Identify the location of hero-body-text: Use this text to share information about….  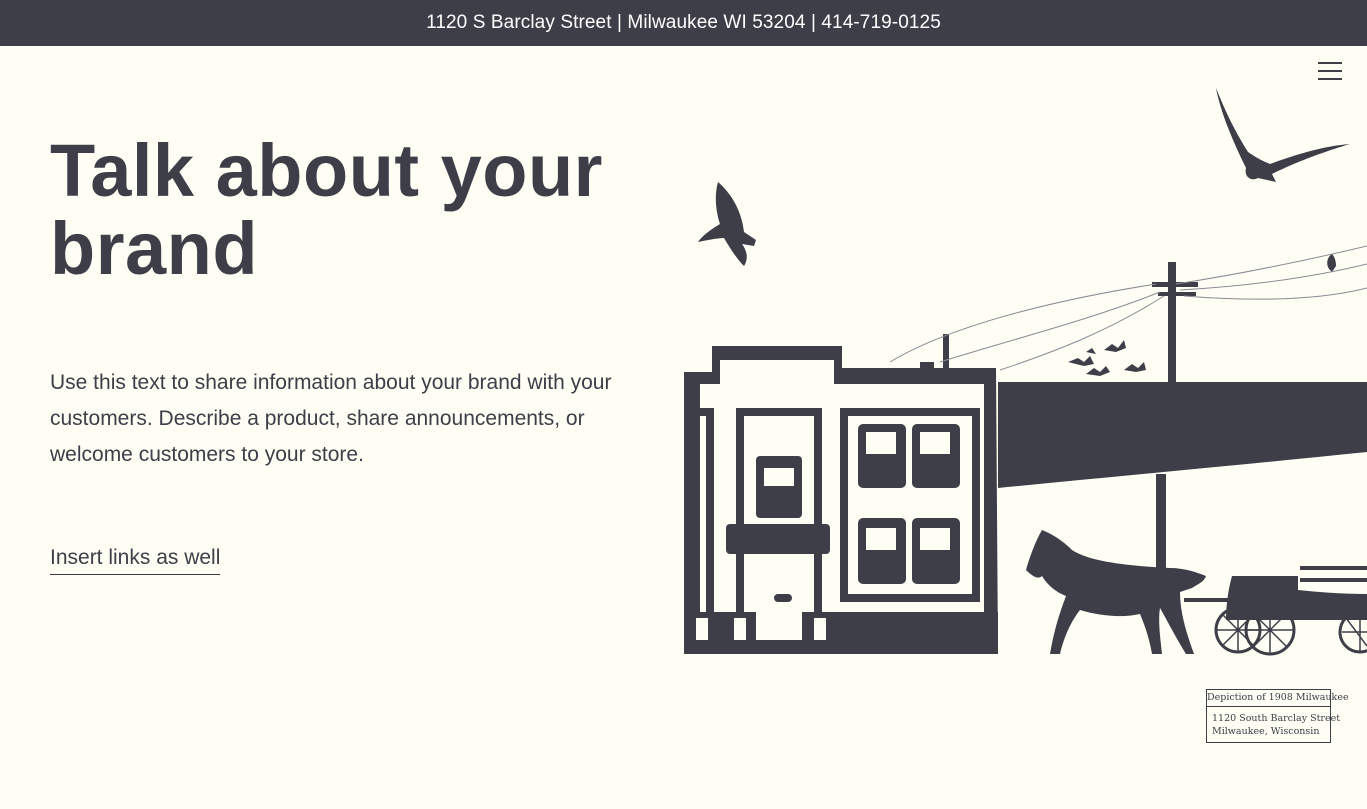
(331, 418).